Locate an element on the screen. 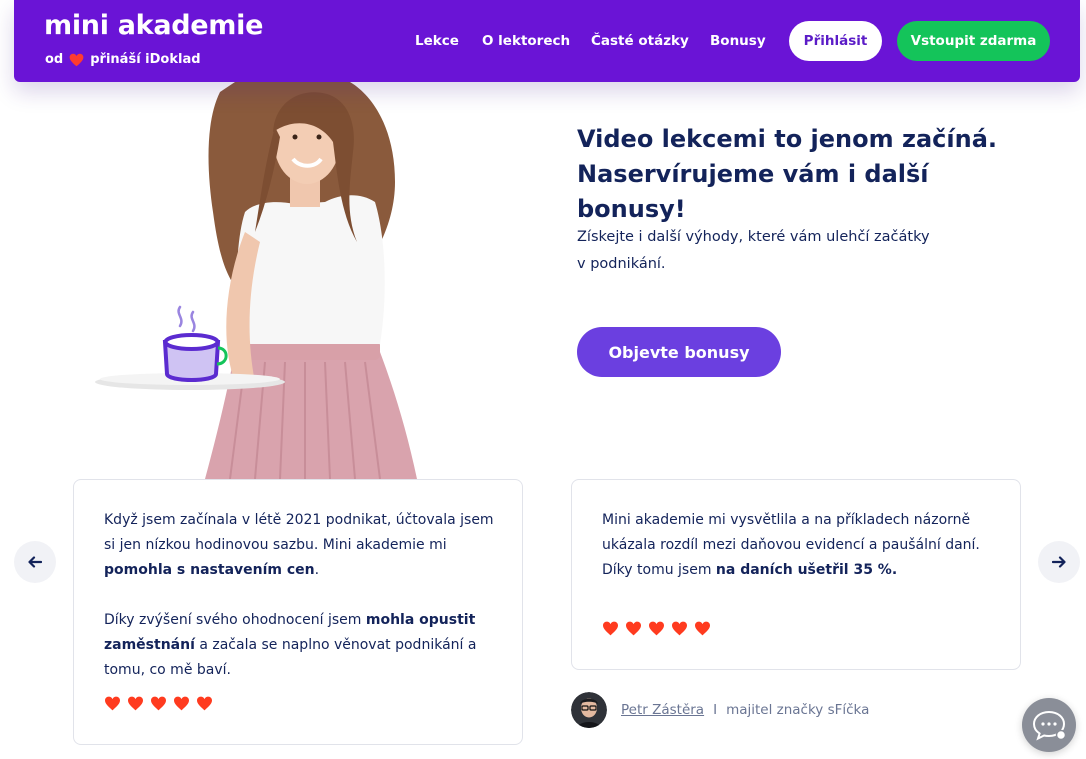 This screenshot has width=1086, height=759. join-free-button: Vstoupit zdarma is located at coordinates (973, 41).